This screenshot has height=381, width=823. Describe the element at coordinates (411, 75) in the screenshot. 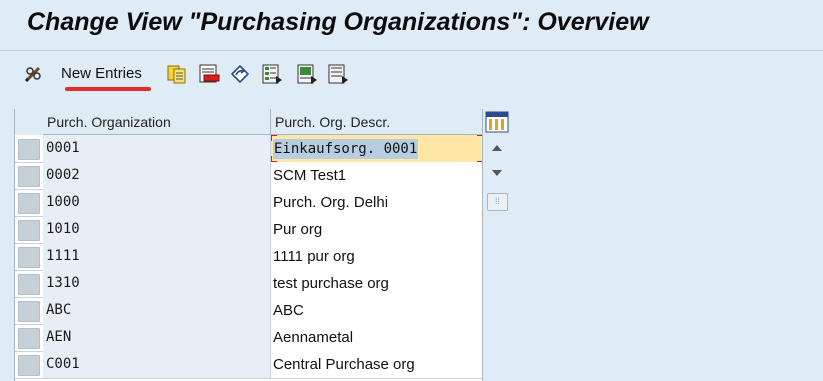

I see `application-toolbar: New Entries` at that location.